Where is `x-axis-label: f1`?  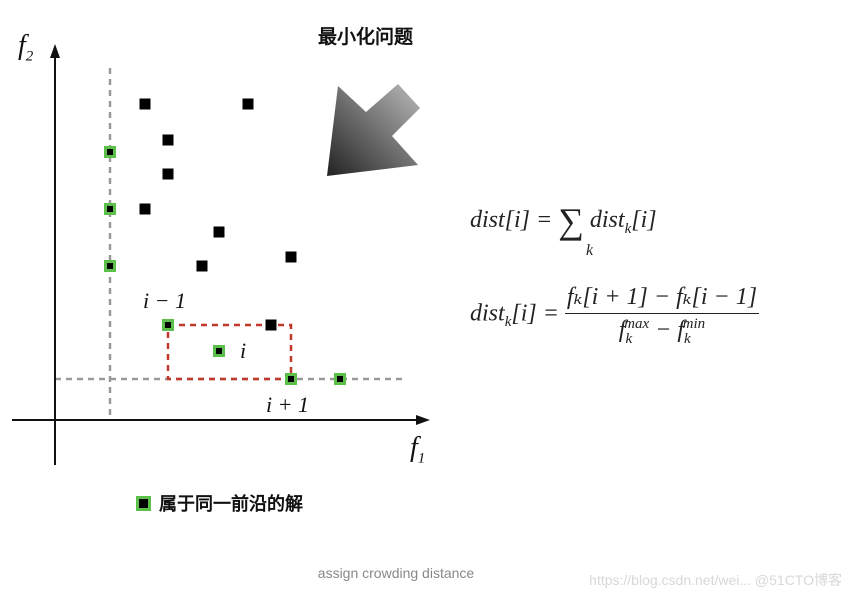 x-axis-label: f1 is located at coordinates (418, 449).